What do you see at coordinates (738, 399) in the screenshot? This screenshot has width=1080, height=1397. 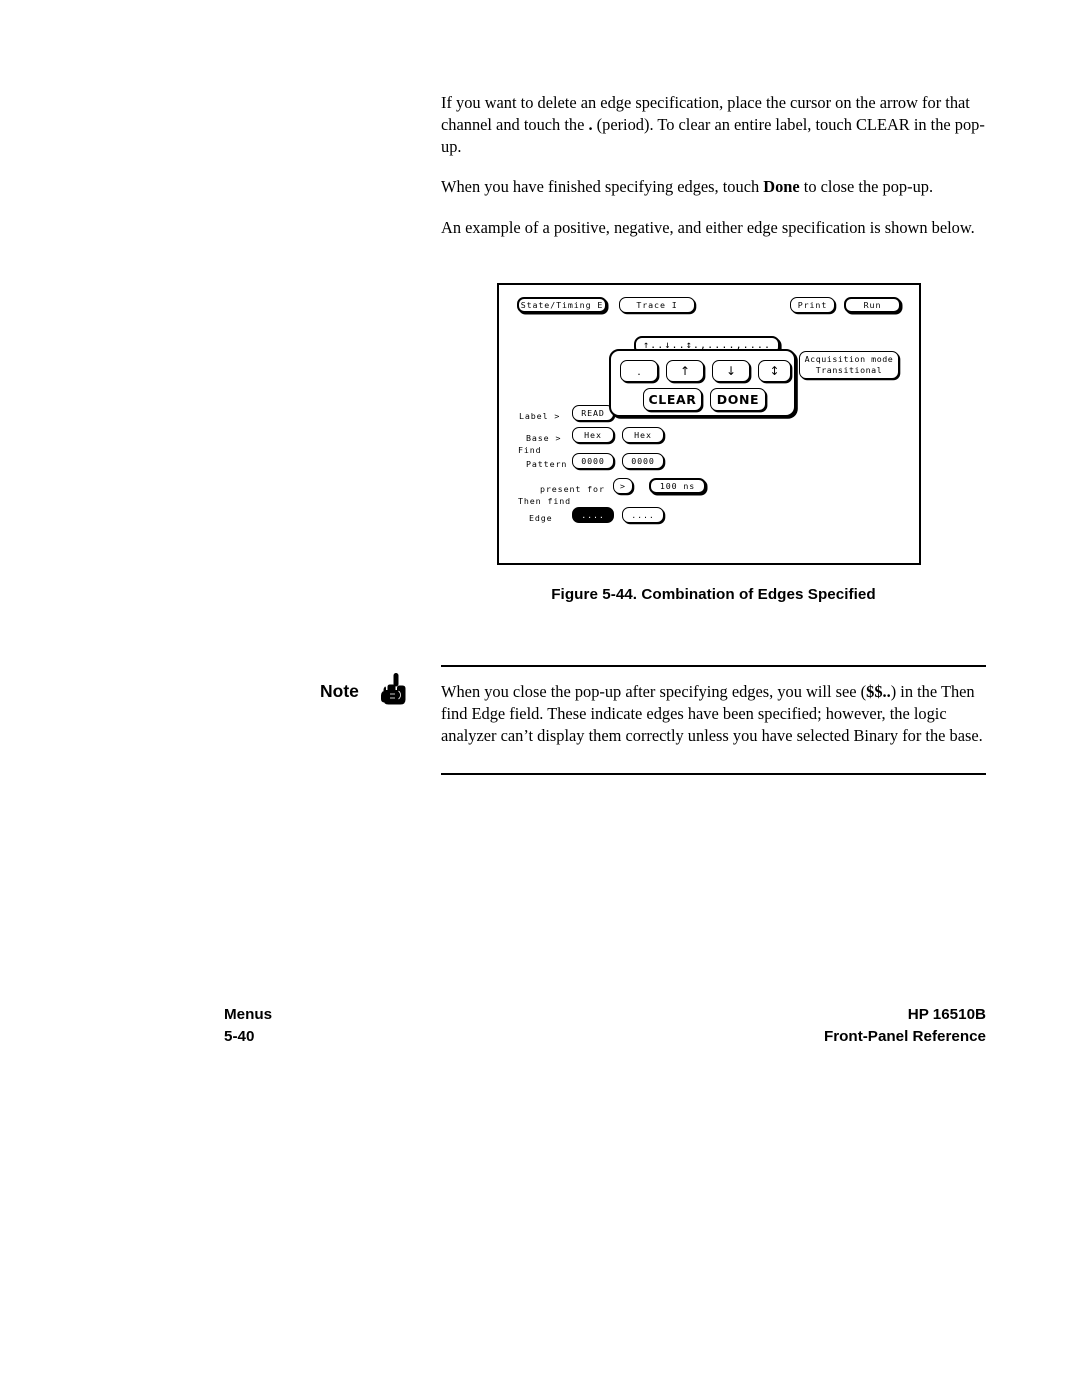 I see `done-key: DONE` at bounding box center [738, 399].